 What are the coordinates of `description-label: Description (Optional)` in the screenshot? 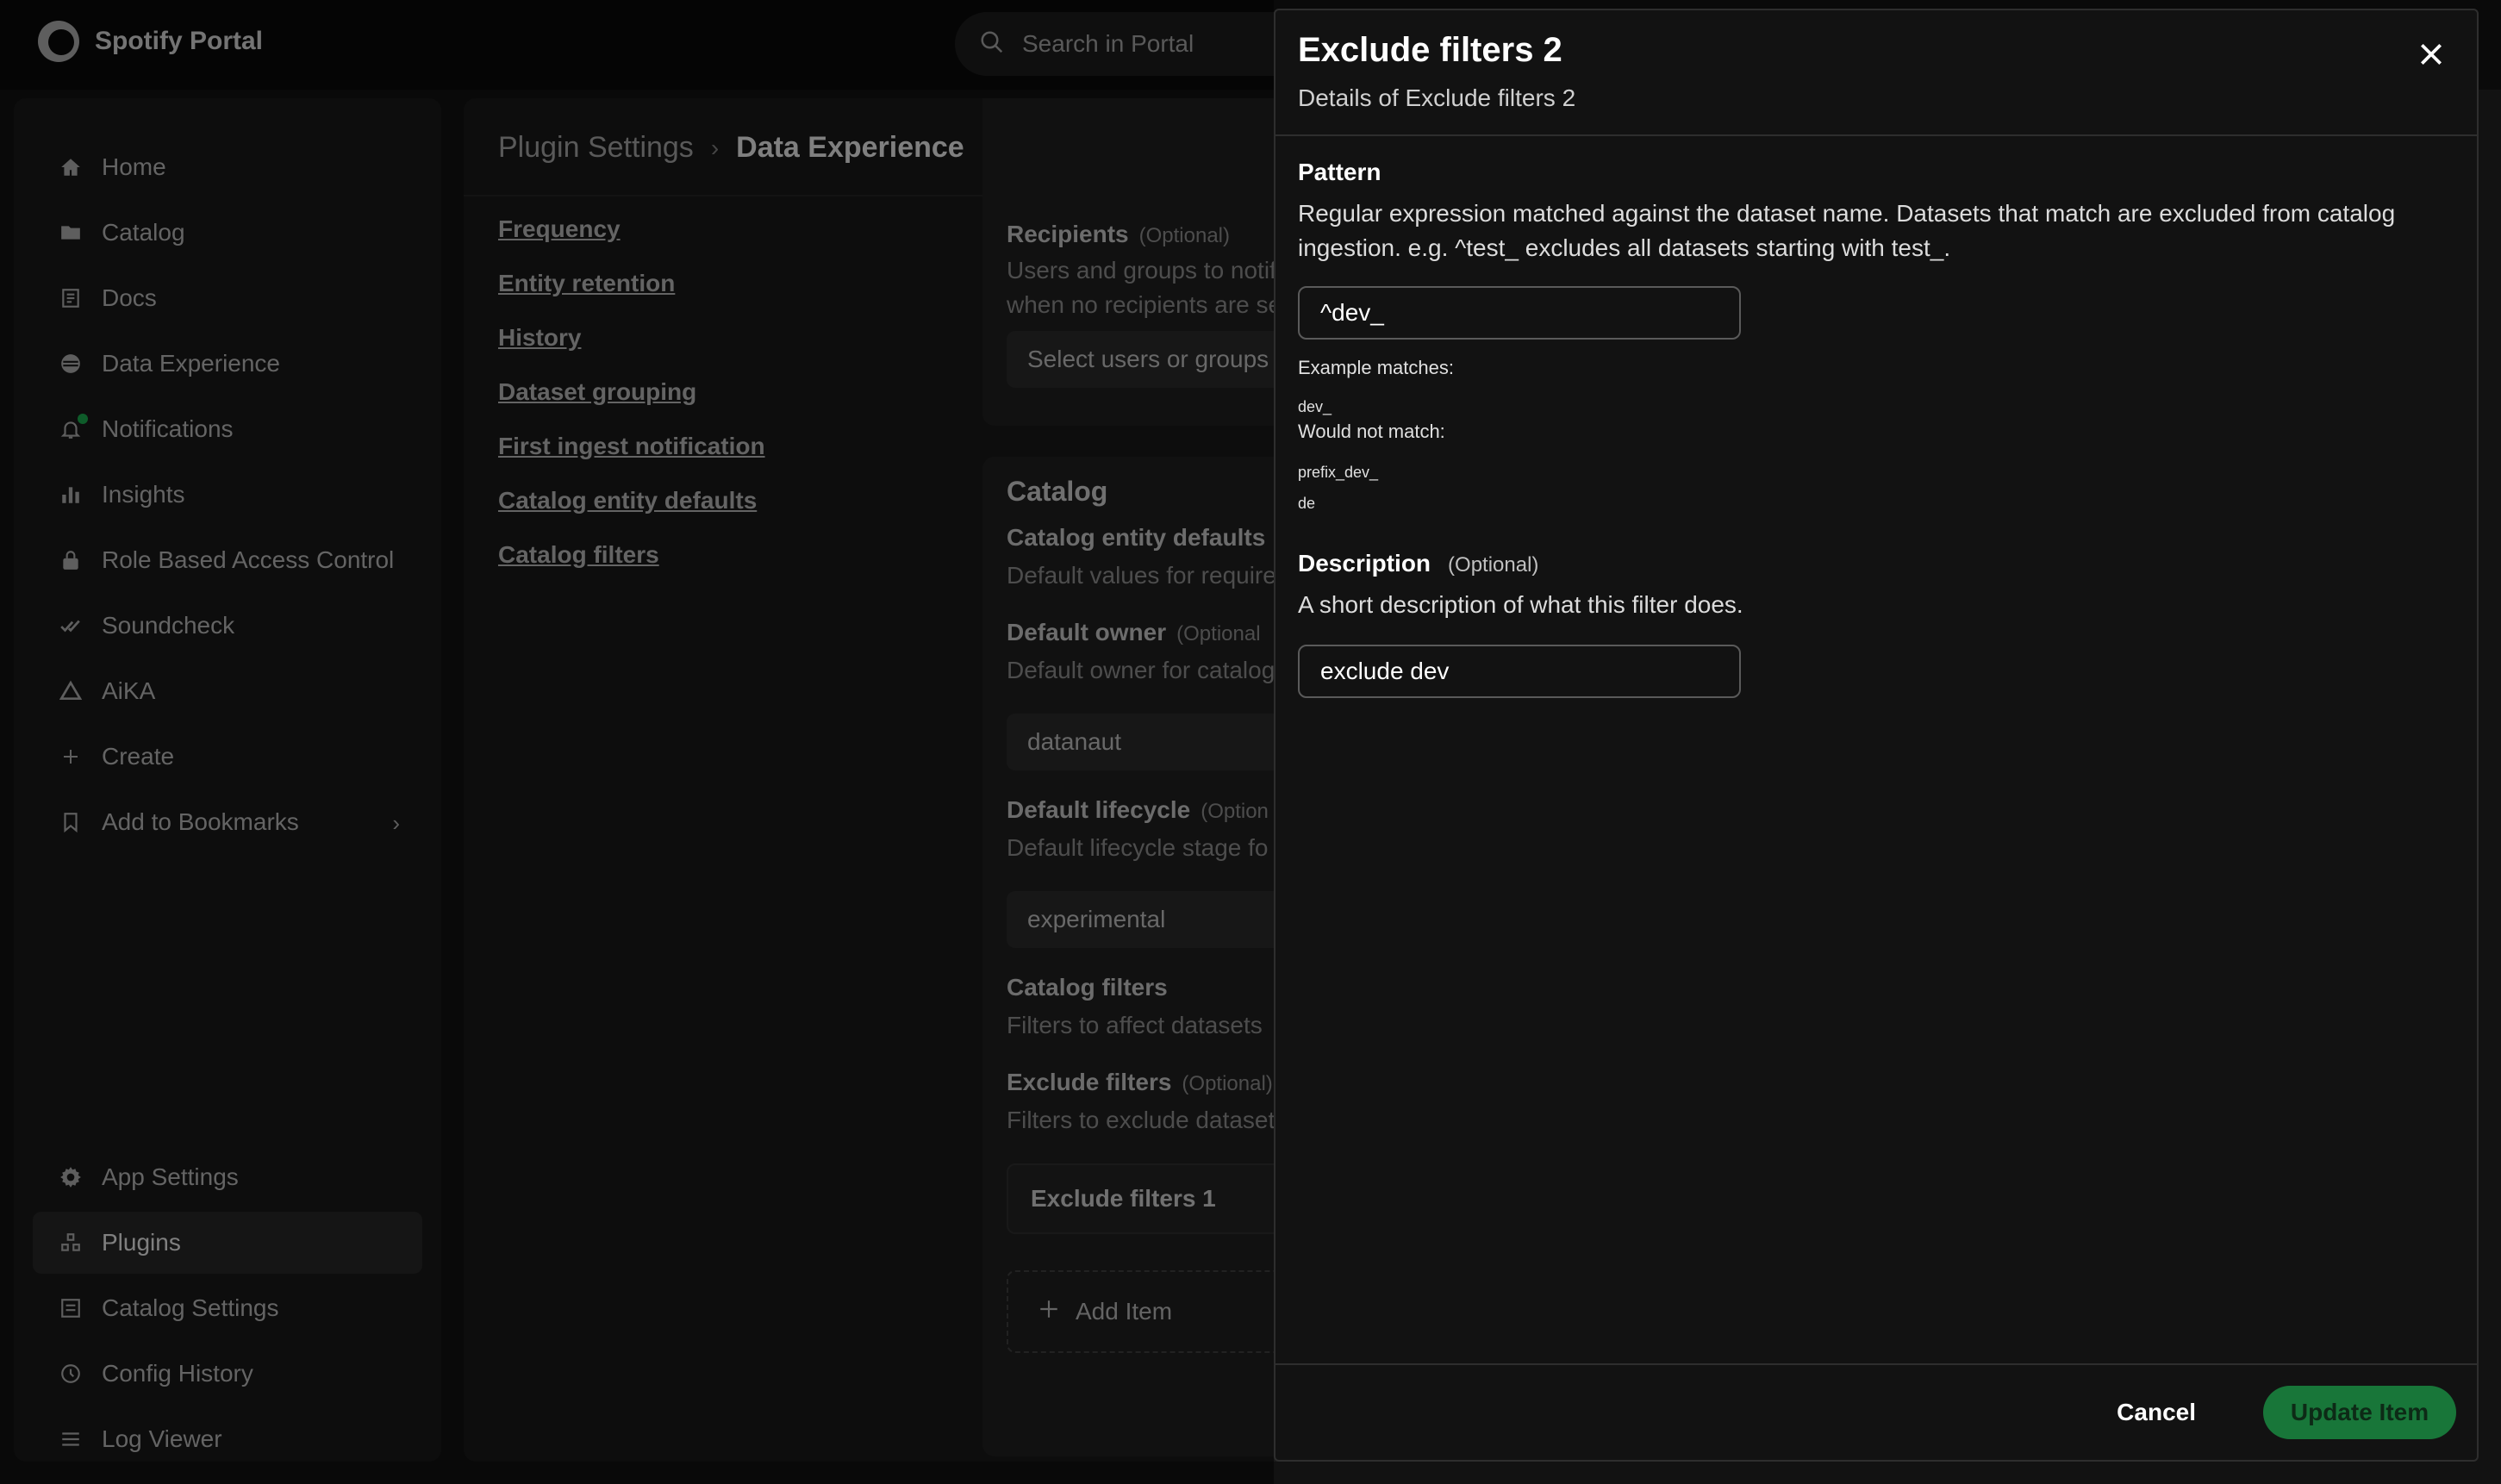 It's located at (1418, 564).